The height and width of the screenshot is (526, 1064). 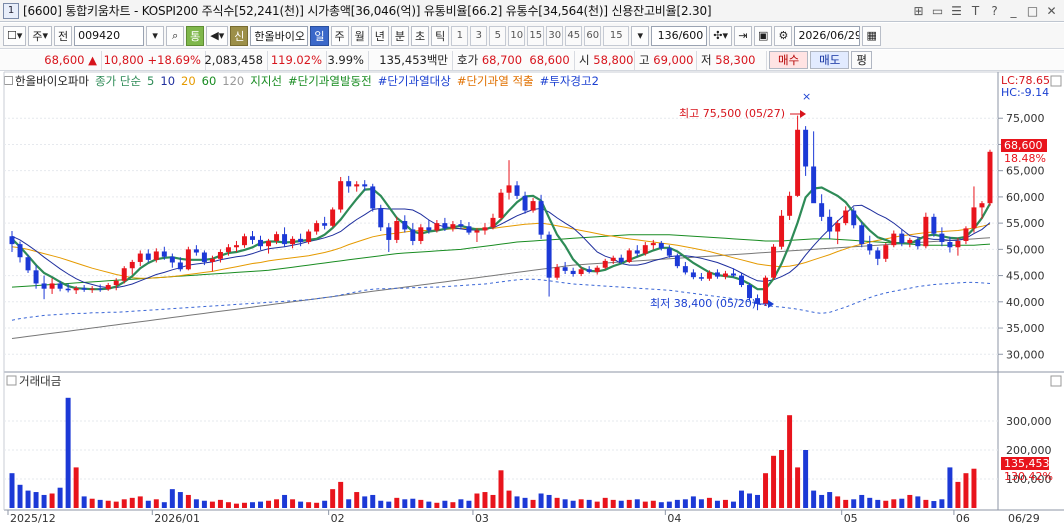 What do you see at coordinates (420, 35) in the screenshot?
I see `period-second: 초` at bounding box center [420, 35].